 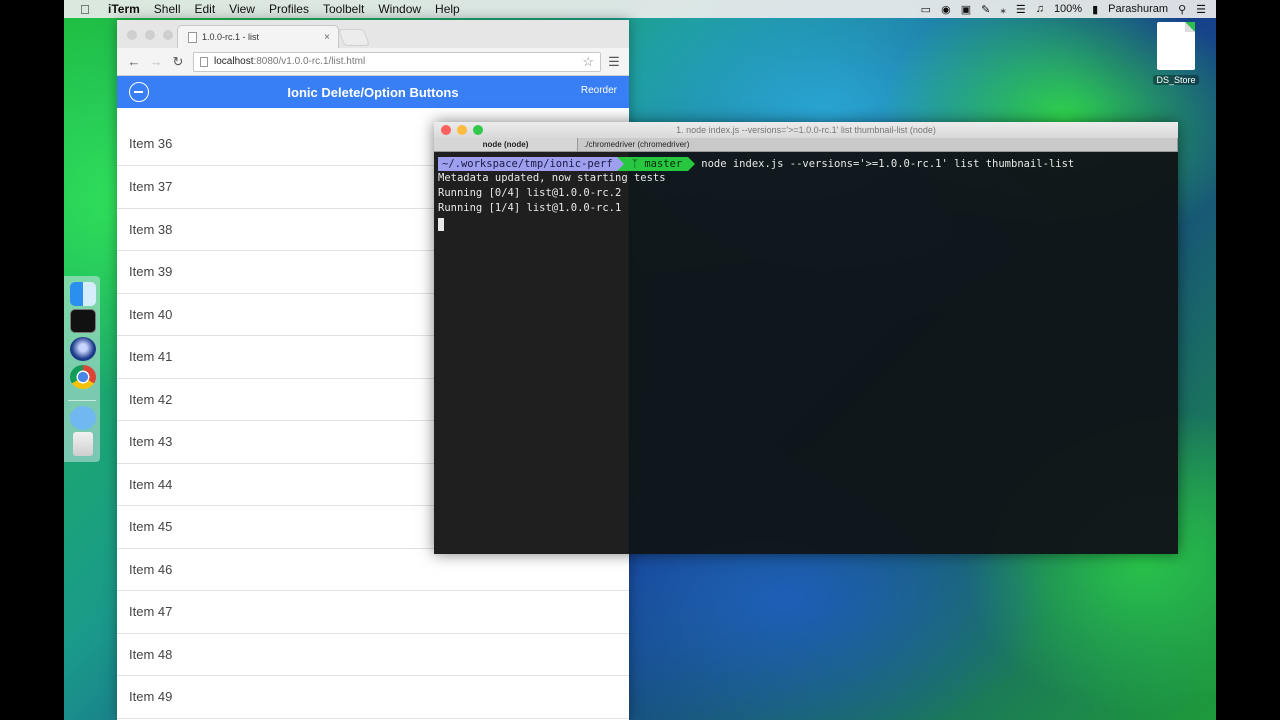 What do you see at coordinates (946, 9) in the screenshot?
I see `record-icon: ◉` at bounding box center [946, 9].